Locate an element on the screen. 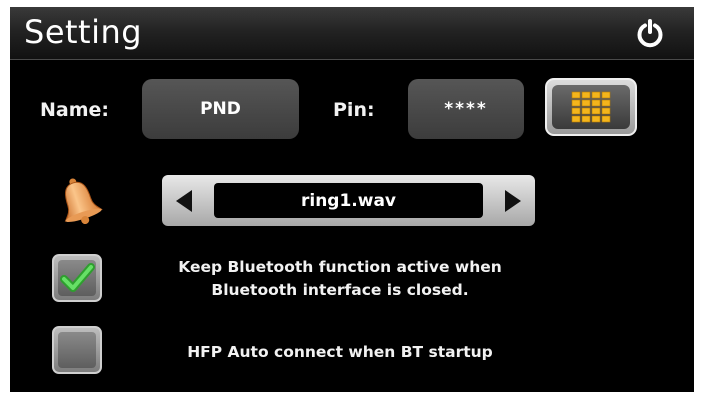 The image size is (701, 401). ringtone-selector: ring1.wav is located at coordinates (348, 200).